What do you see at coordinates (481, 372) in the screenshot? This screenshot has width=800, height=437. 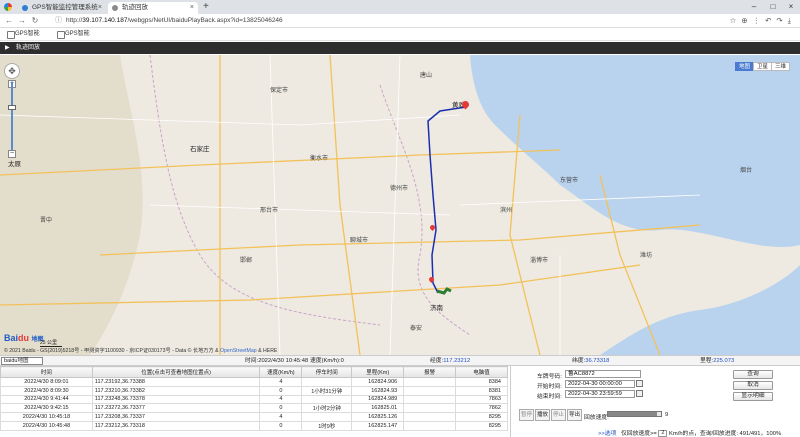 I see `column-header: 电脑值` at bounding box center [481, 372].